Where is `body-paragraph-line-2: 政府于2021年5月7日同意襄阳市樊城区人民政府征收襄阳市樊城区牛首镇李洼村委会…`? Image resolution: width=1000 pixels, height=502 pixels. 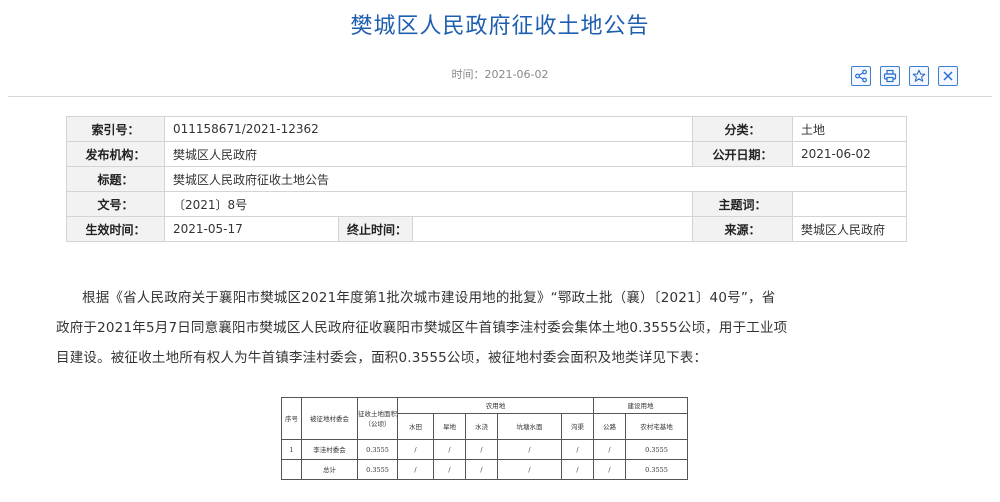 body-paragraph-line-2: 政府于2021年5月7日同意襄阳市樊城区人民政府征收襄阳市樊城区牛首镇李洼村委会… is located at coordinates (422, 328).